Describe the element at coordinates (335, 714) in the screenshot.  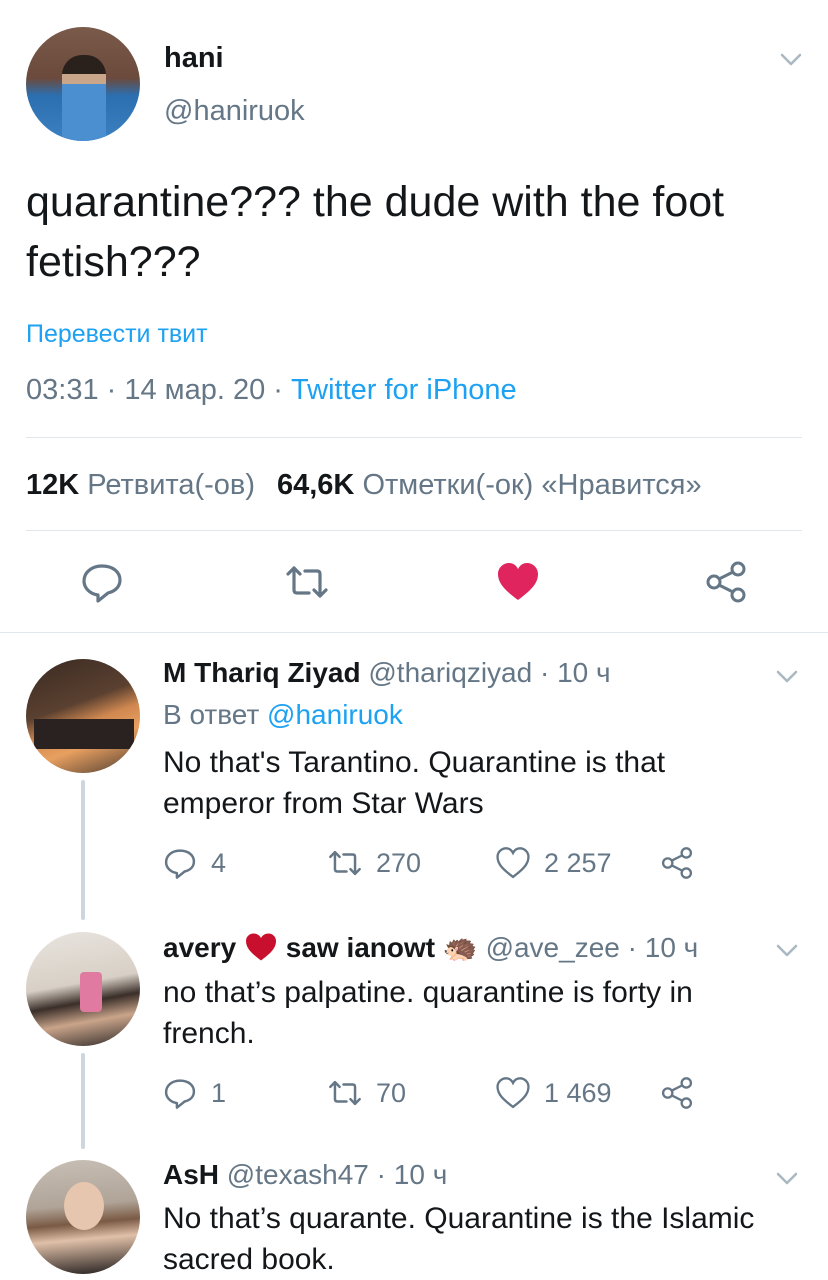
I see `reply-to-handle: @haniruok` at that location.